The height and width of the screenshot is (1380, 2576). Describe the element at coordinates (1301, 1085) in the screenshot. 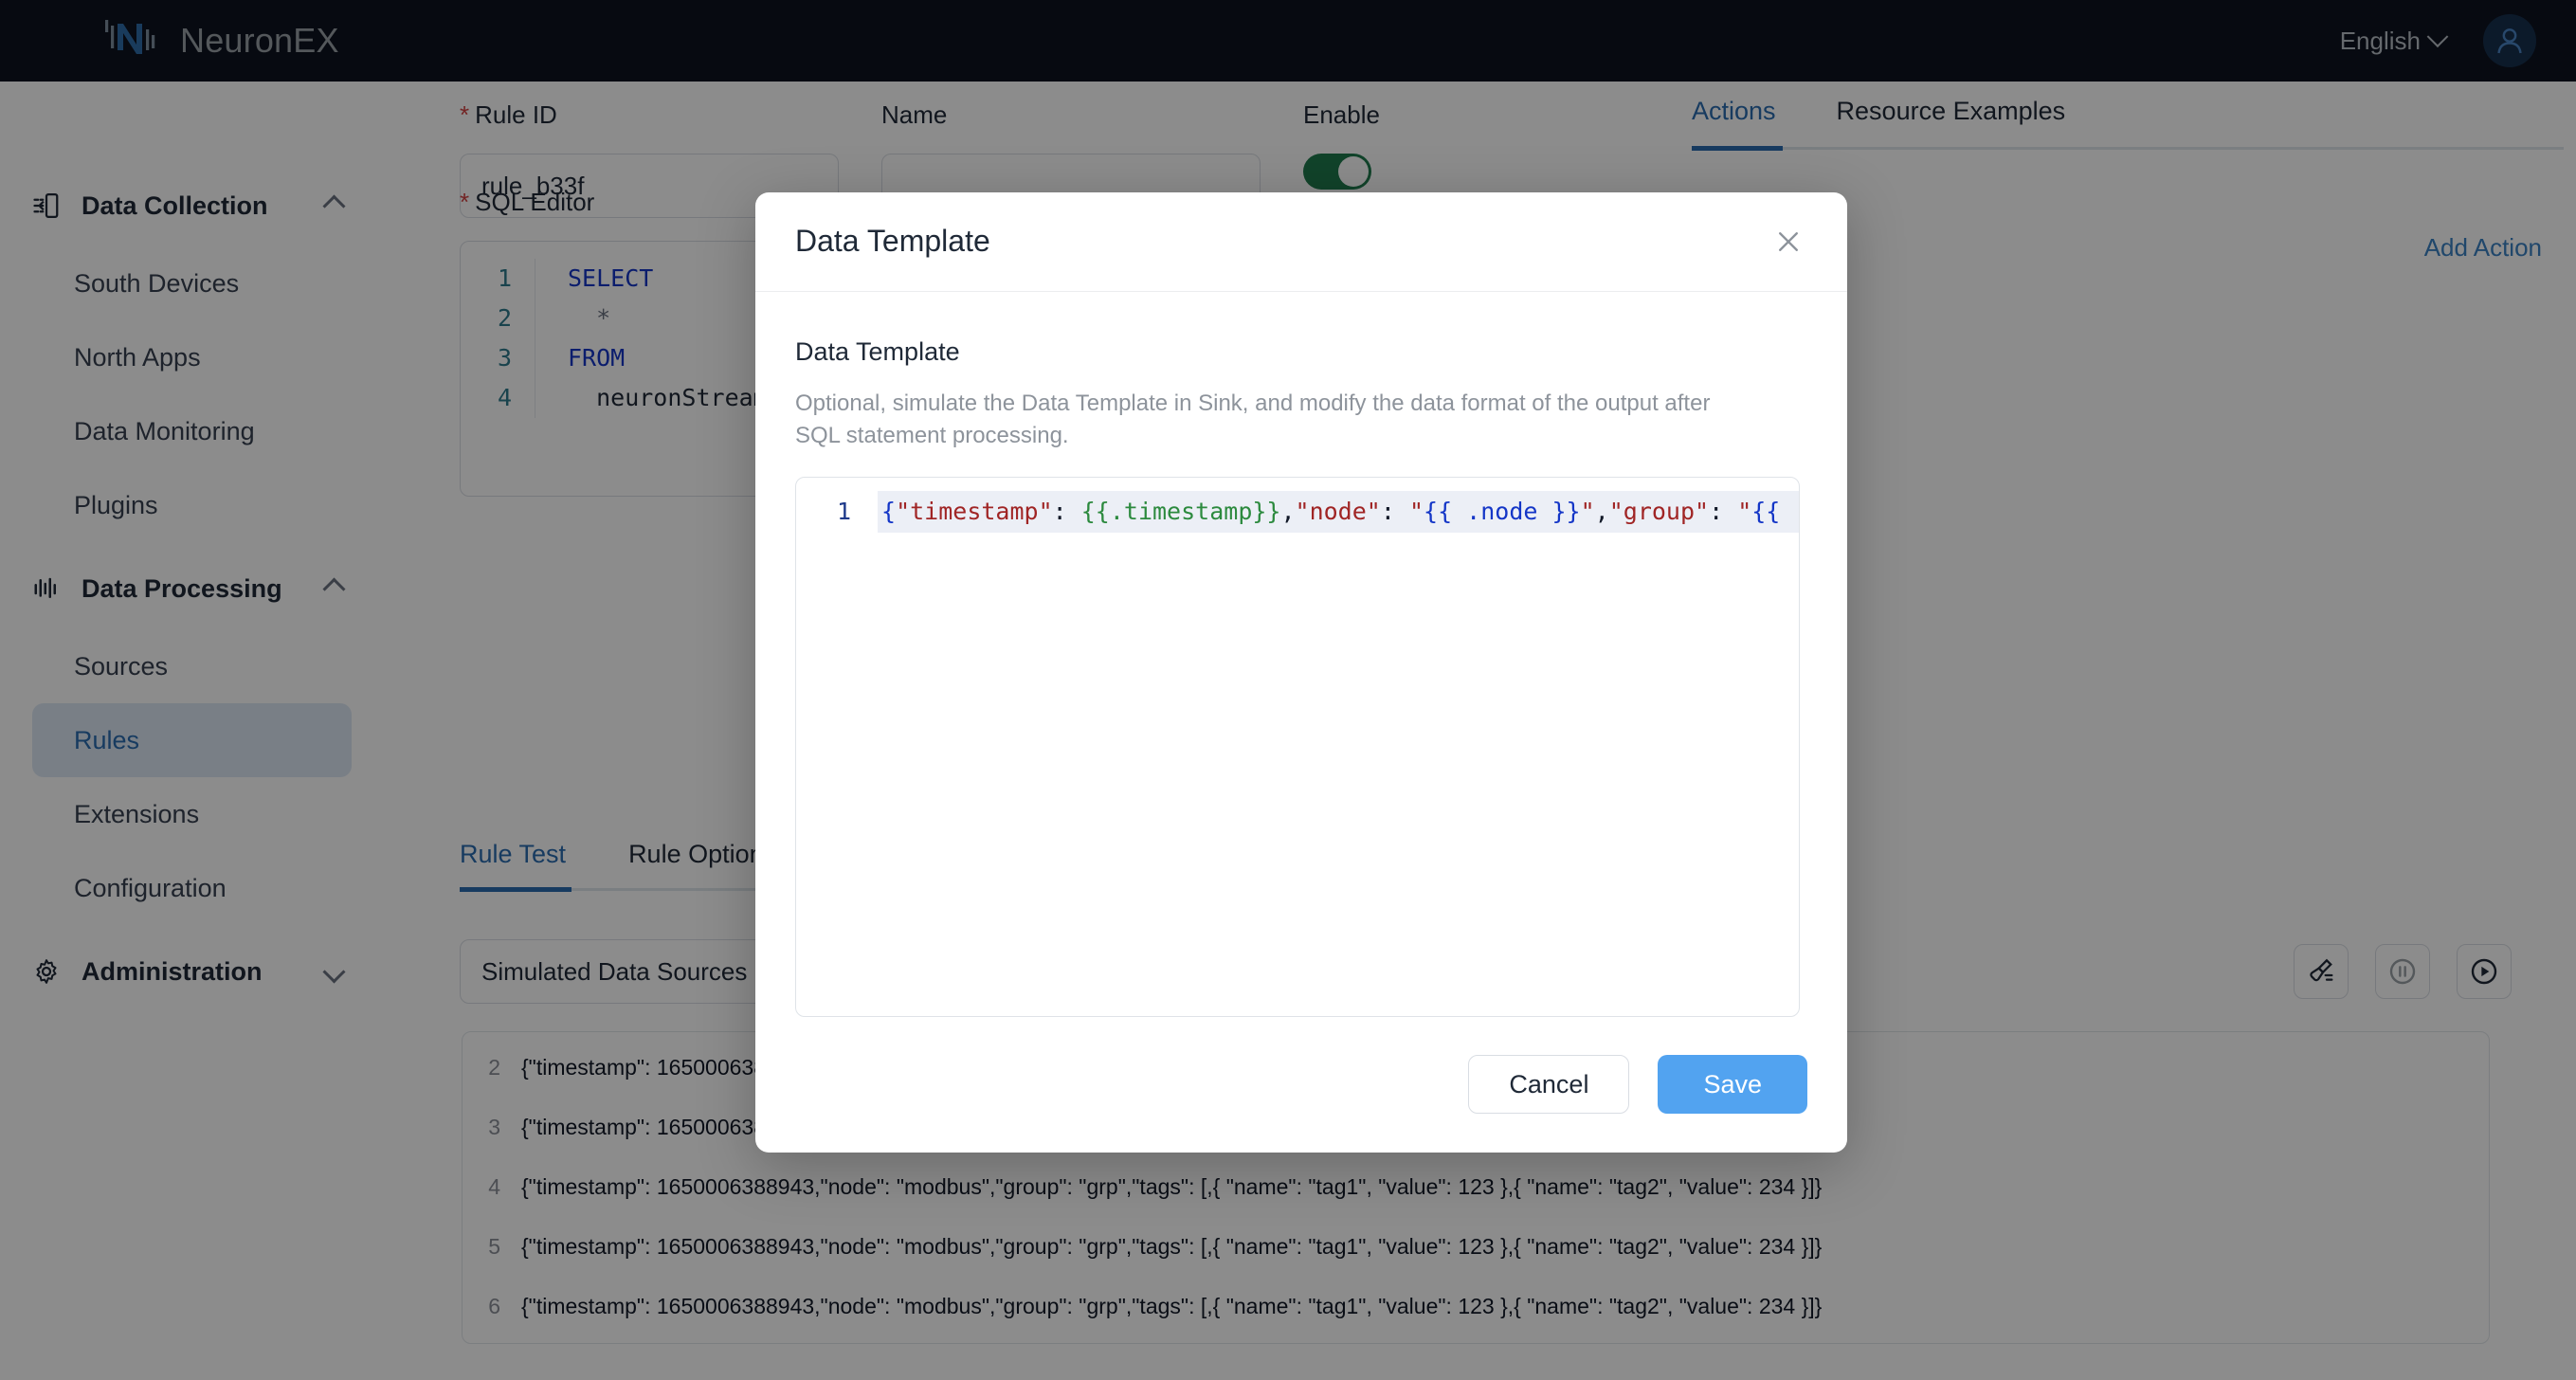

I see `modal-footer: Cancel Save` at that location.